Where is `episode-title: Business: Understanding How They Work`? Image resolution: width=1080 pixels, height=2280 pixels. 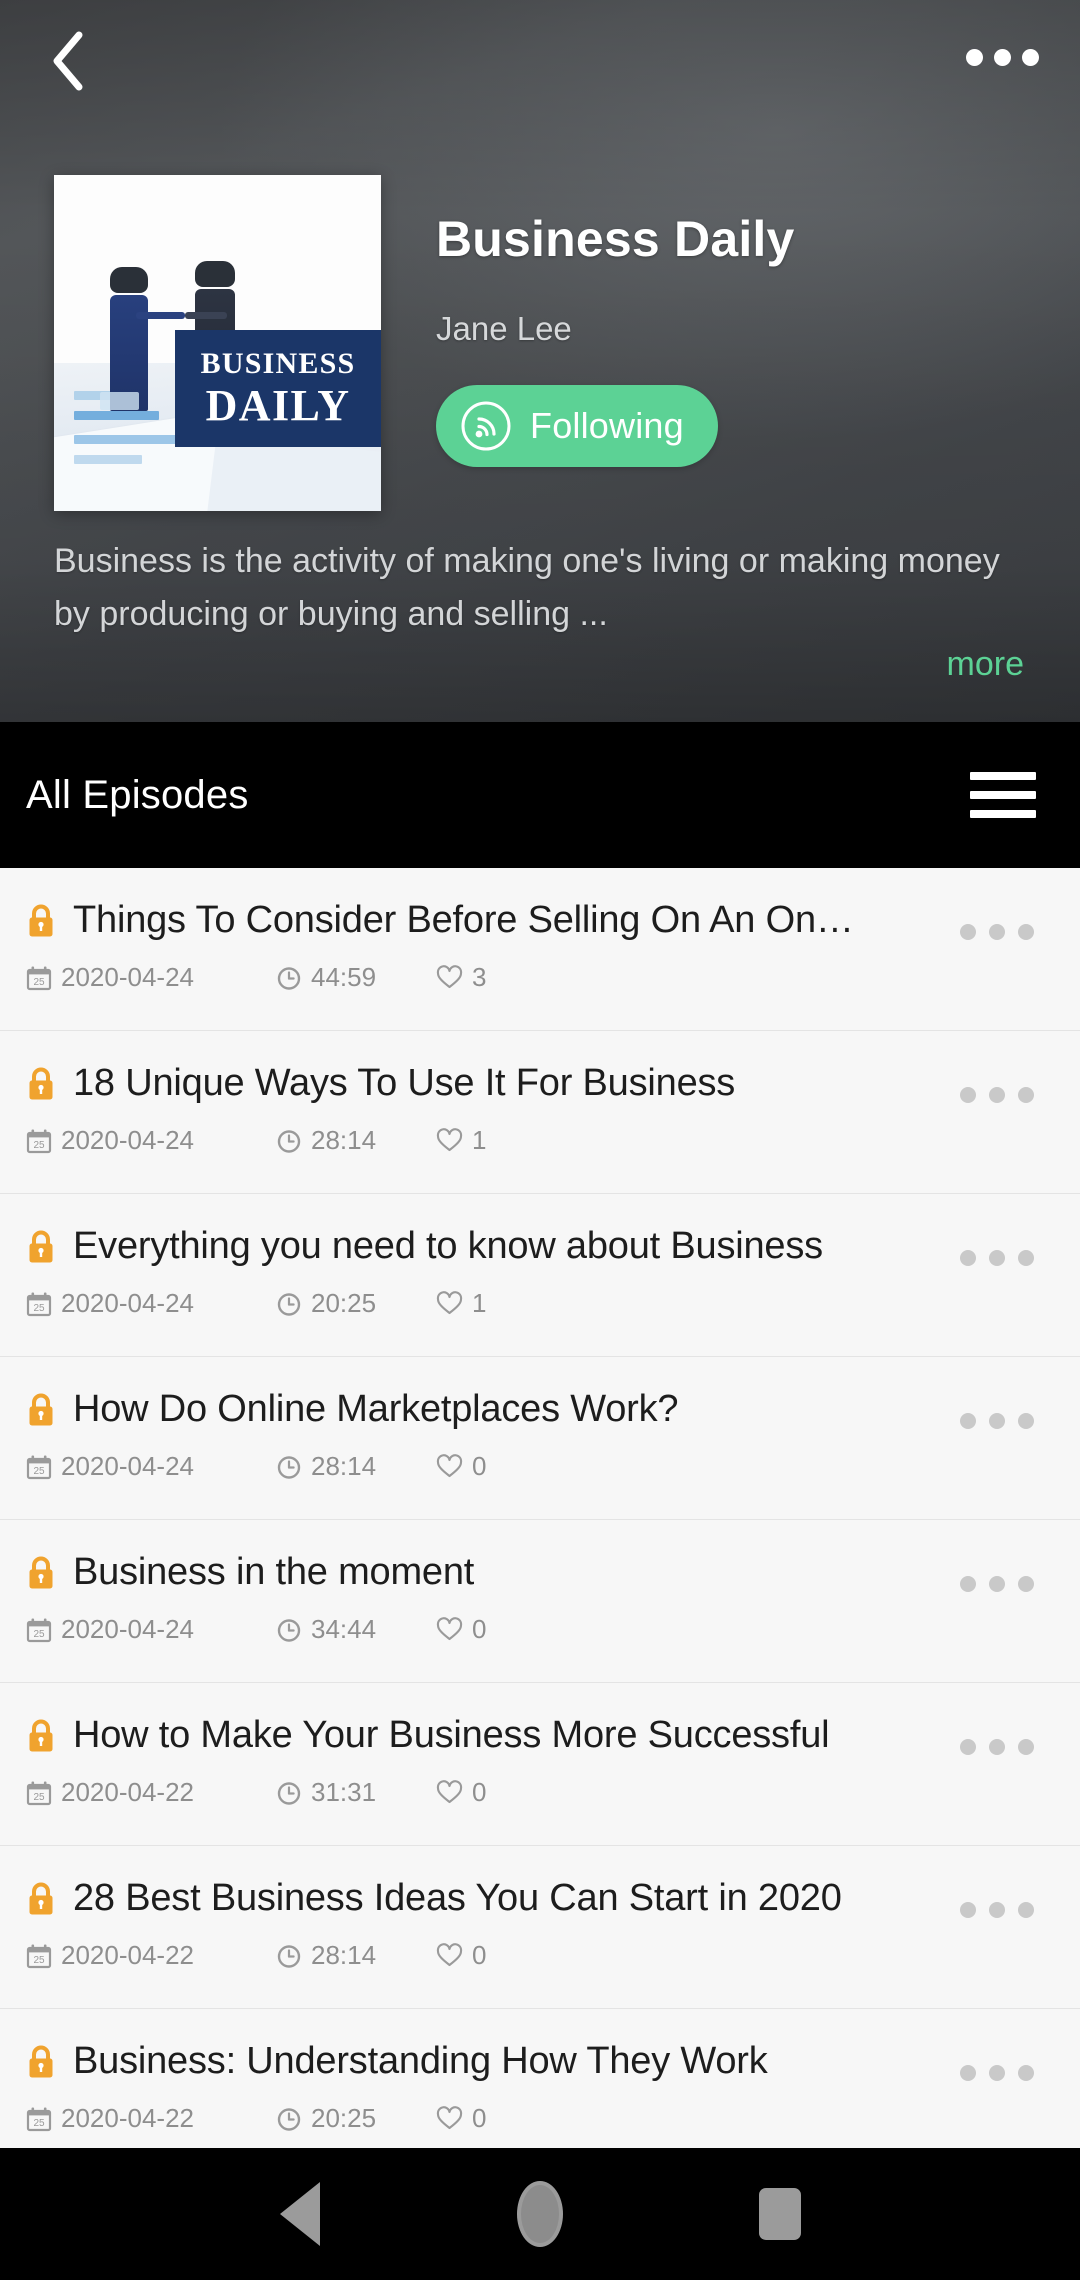 episode-title: Business: Understanding How They Work is located at coordinates (420, 2061).